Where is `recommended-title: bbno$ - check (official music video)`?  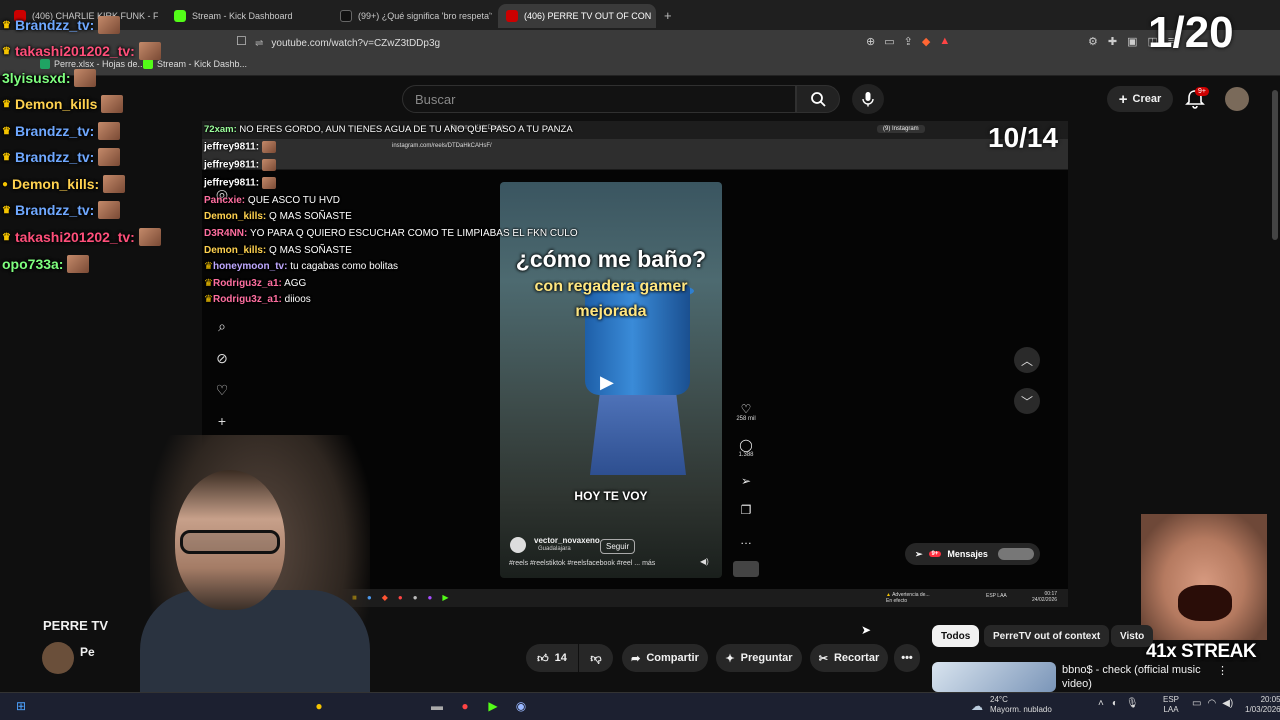
recommended-title: bbno$ - check (official music video) is located at coordinates (1137, 677).